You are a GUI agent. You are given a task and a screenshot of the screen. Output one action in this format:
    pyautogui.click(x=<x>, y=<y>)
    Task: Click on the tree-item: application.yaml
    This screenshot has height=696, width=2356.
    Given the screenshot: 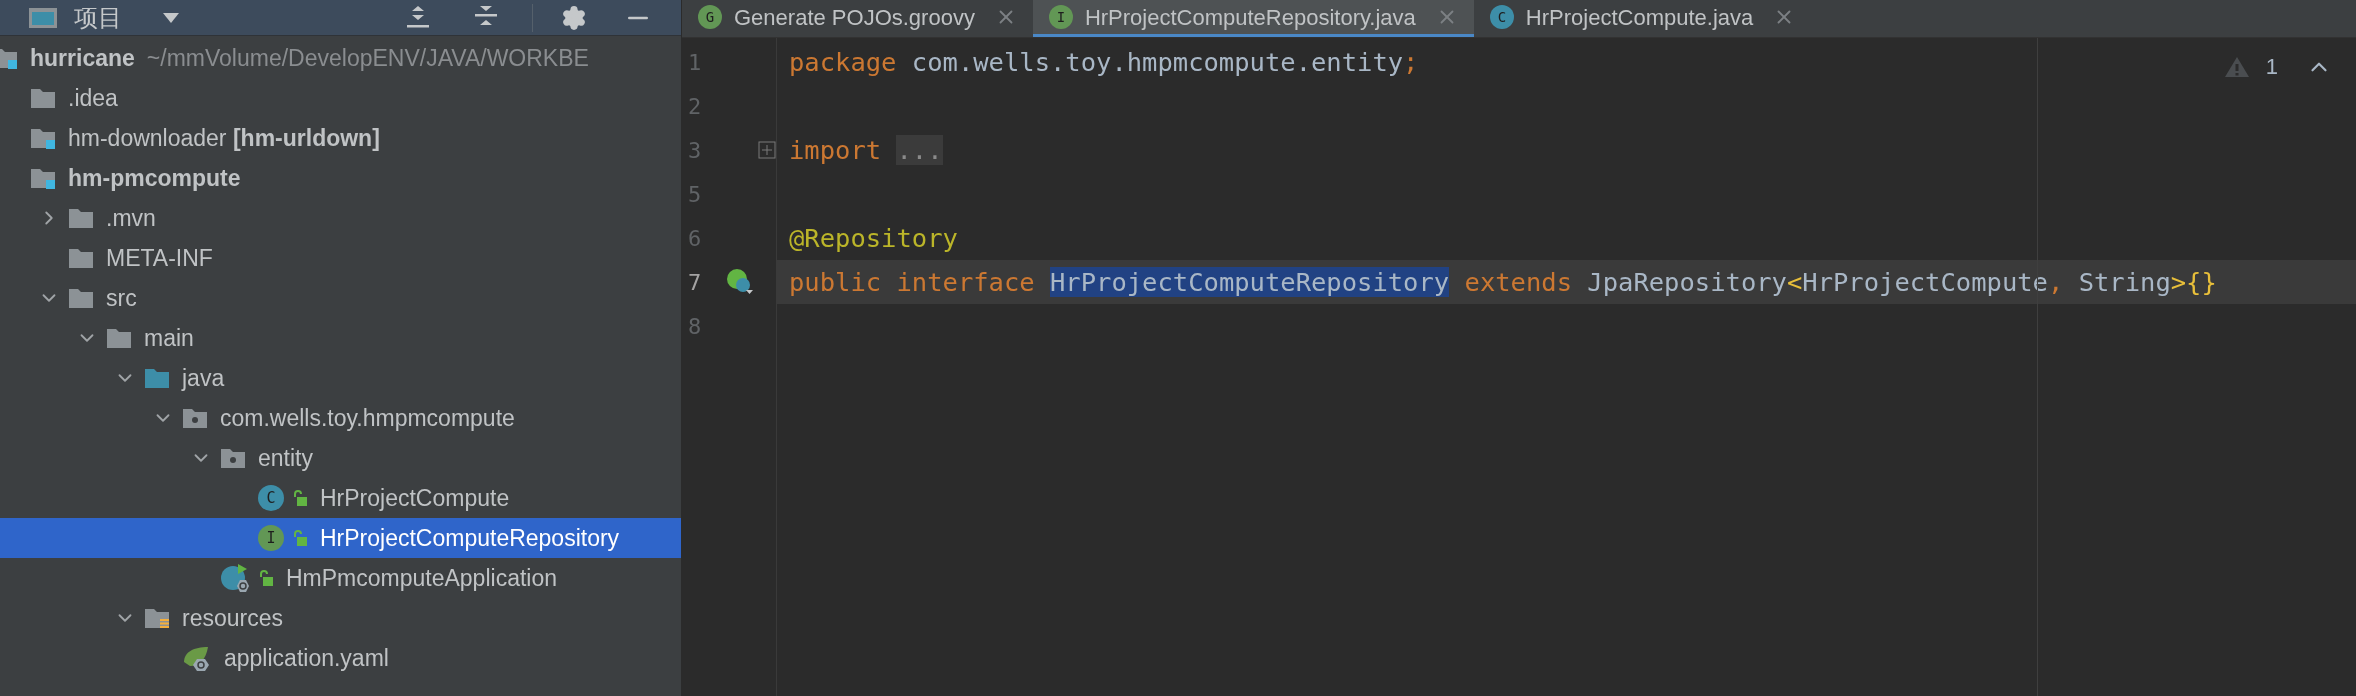 What is the action you would take?
    pyautogui.click(x=340, y=658)
    